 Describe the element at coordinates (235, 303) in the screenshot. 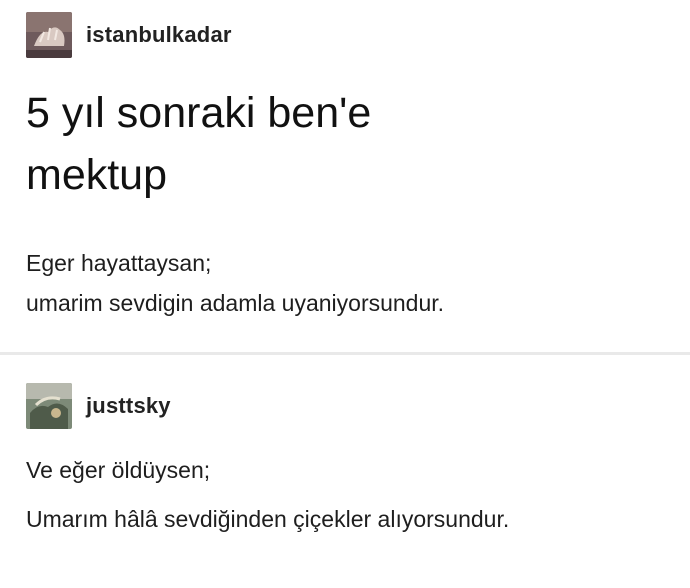

I see `post-body-line: umarim sevdigin adamla uyaniyorsundur.` at that location.